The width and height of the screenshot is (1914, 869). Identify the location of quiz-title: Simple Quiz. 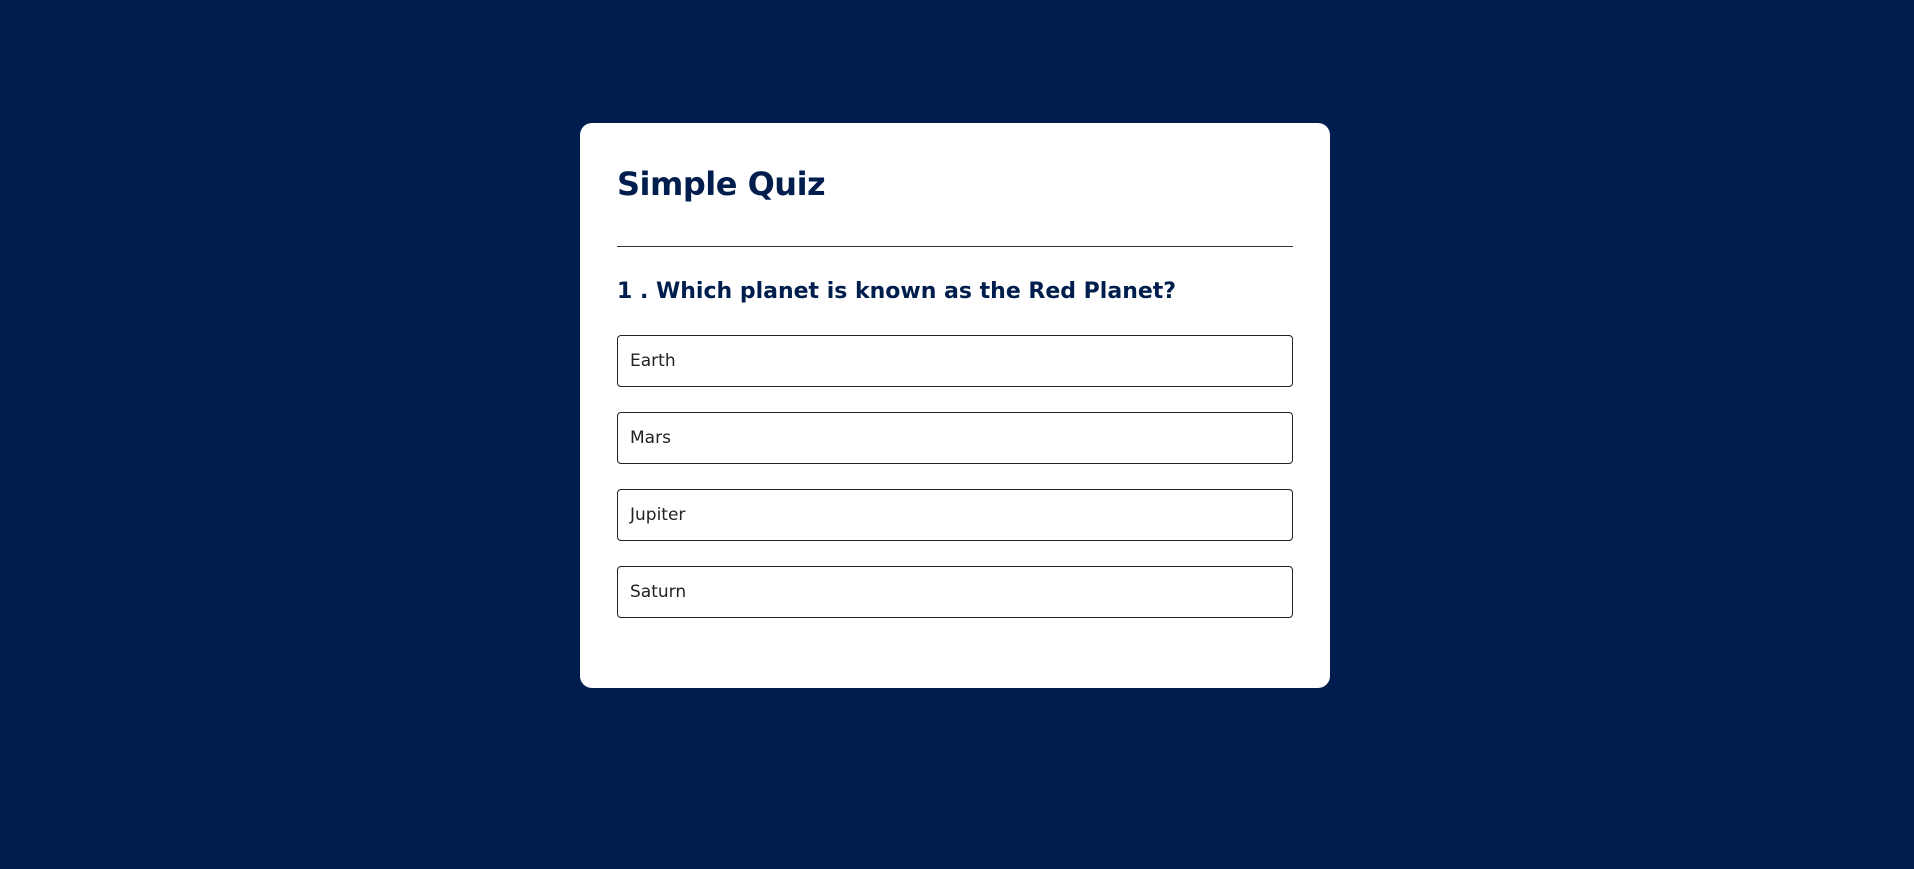
(721, 184).